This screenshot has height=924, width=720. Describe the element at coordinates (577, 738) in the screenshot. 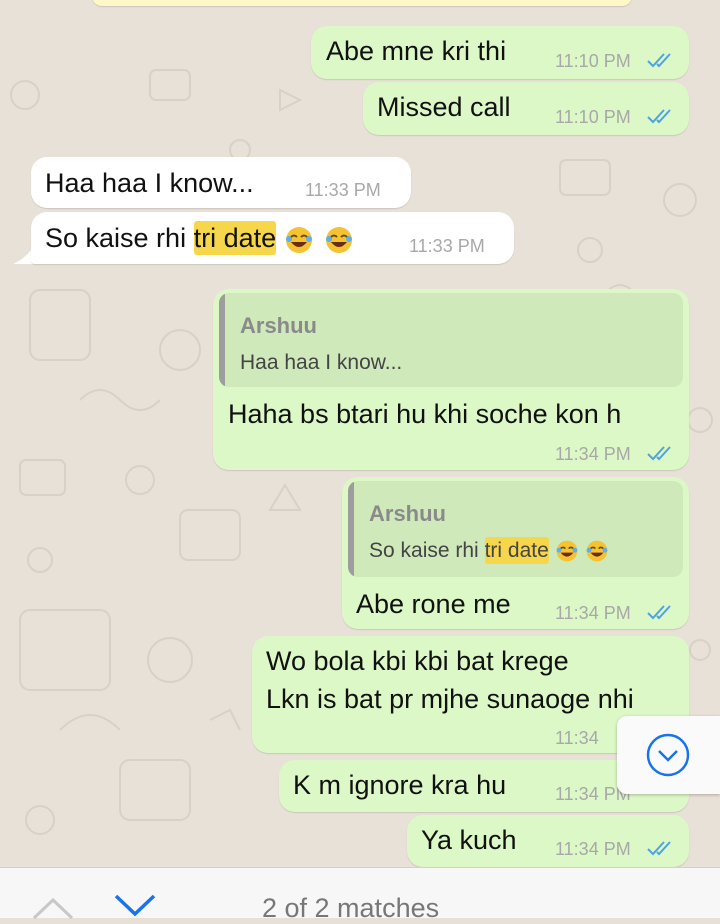

I see `message-time: 11:34` at that location.